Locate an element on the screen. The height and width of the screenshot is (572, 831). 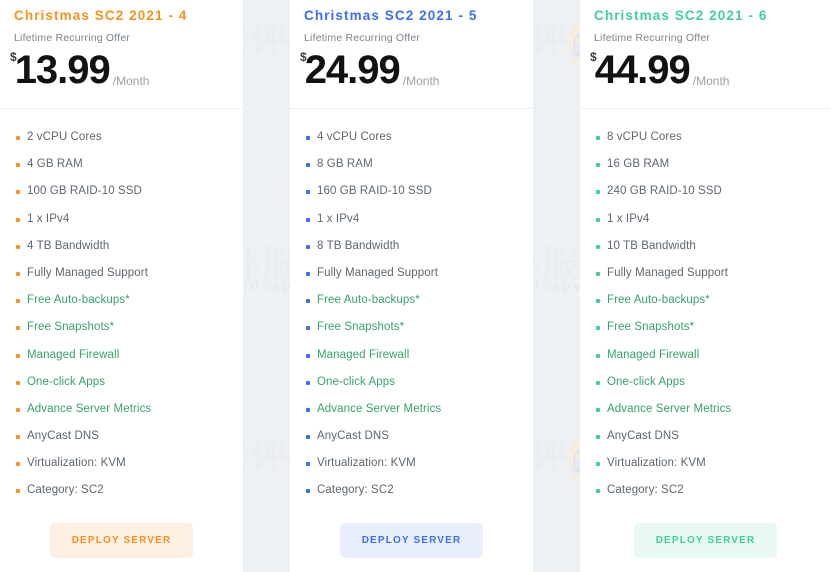
feature-item: Advance Server Metrics is located at coordinates (129, 409).